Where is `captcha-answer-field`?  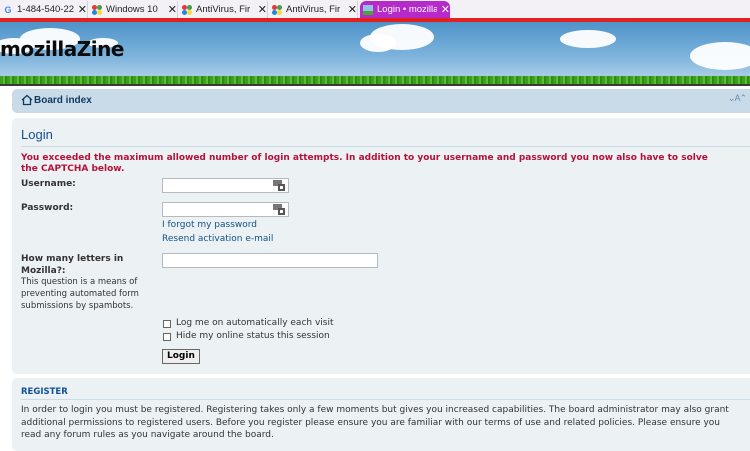
captcha-answer-field is located at coordinates (270, 260).